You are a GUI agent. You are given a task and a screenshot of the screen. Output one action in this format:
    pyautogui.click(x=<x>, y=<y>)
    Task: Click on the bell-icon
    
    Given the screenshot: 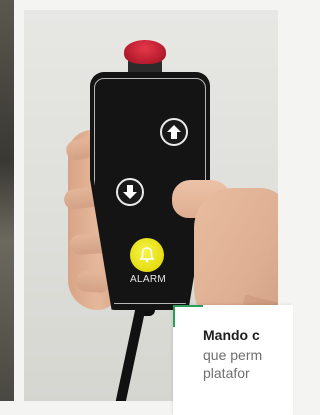 What is the action you would take?
    pyautogui.click(x=147, y=255)
    